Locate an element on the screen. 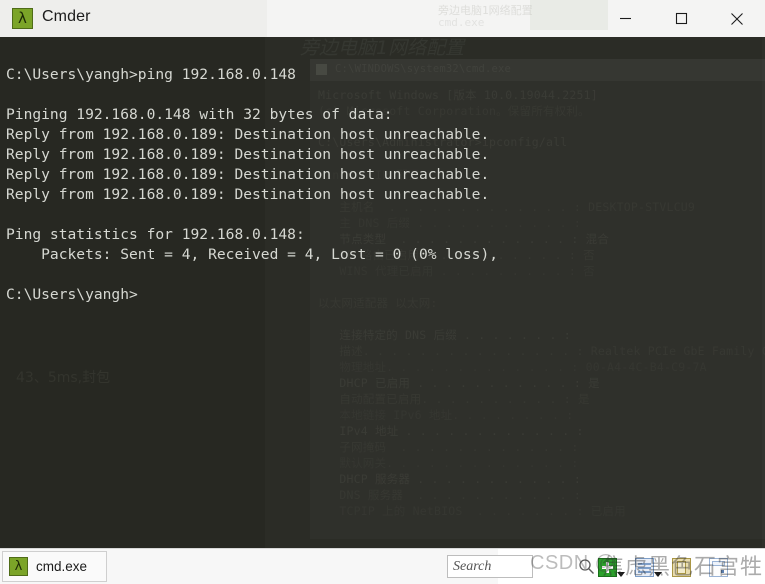 The image size is (765, 584). maximize-button is located at coordinates (681, 18).